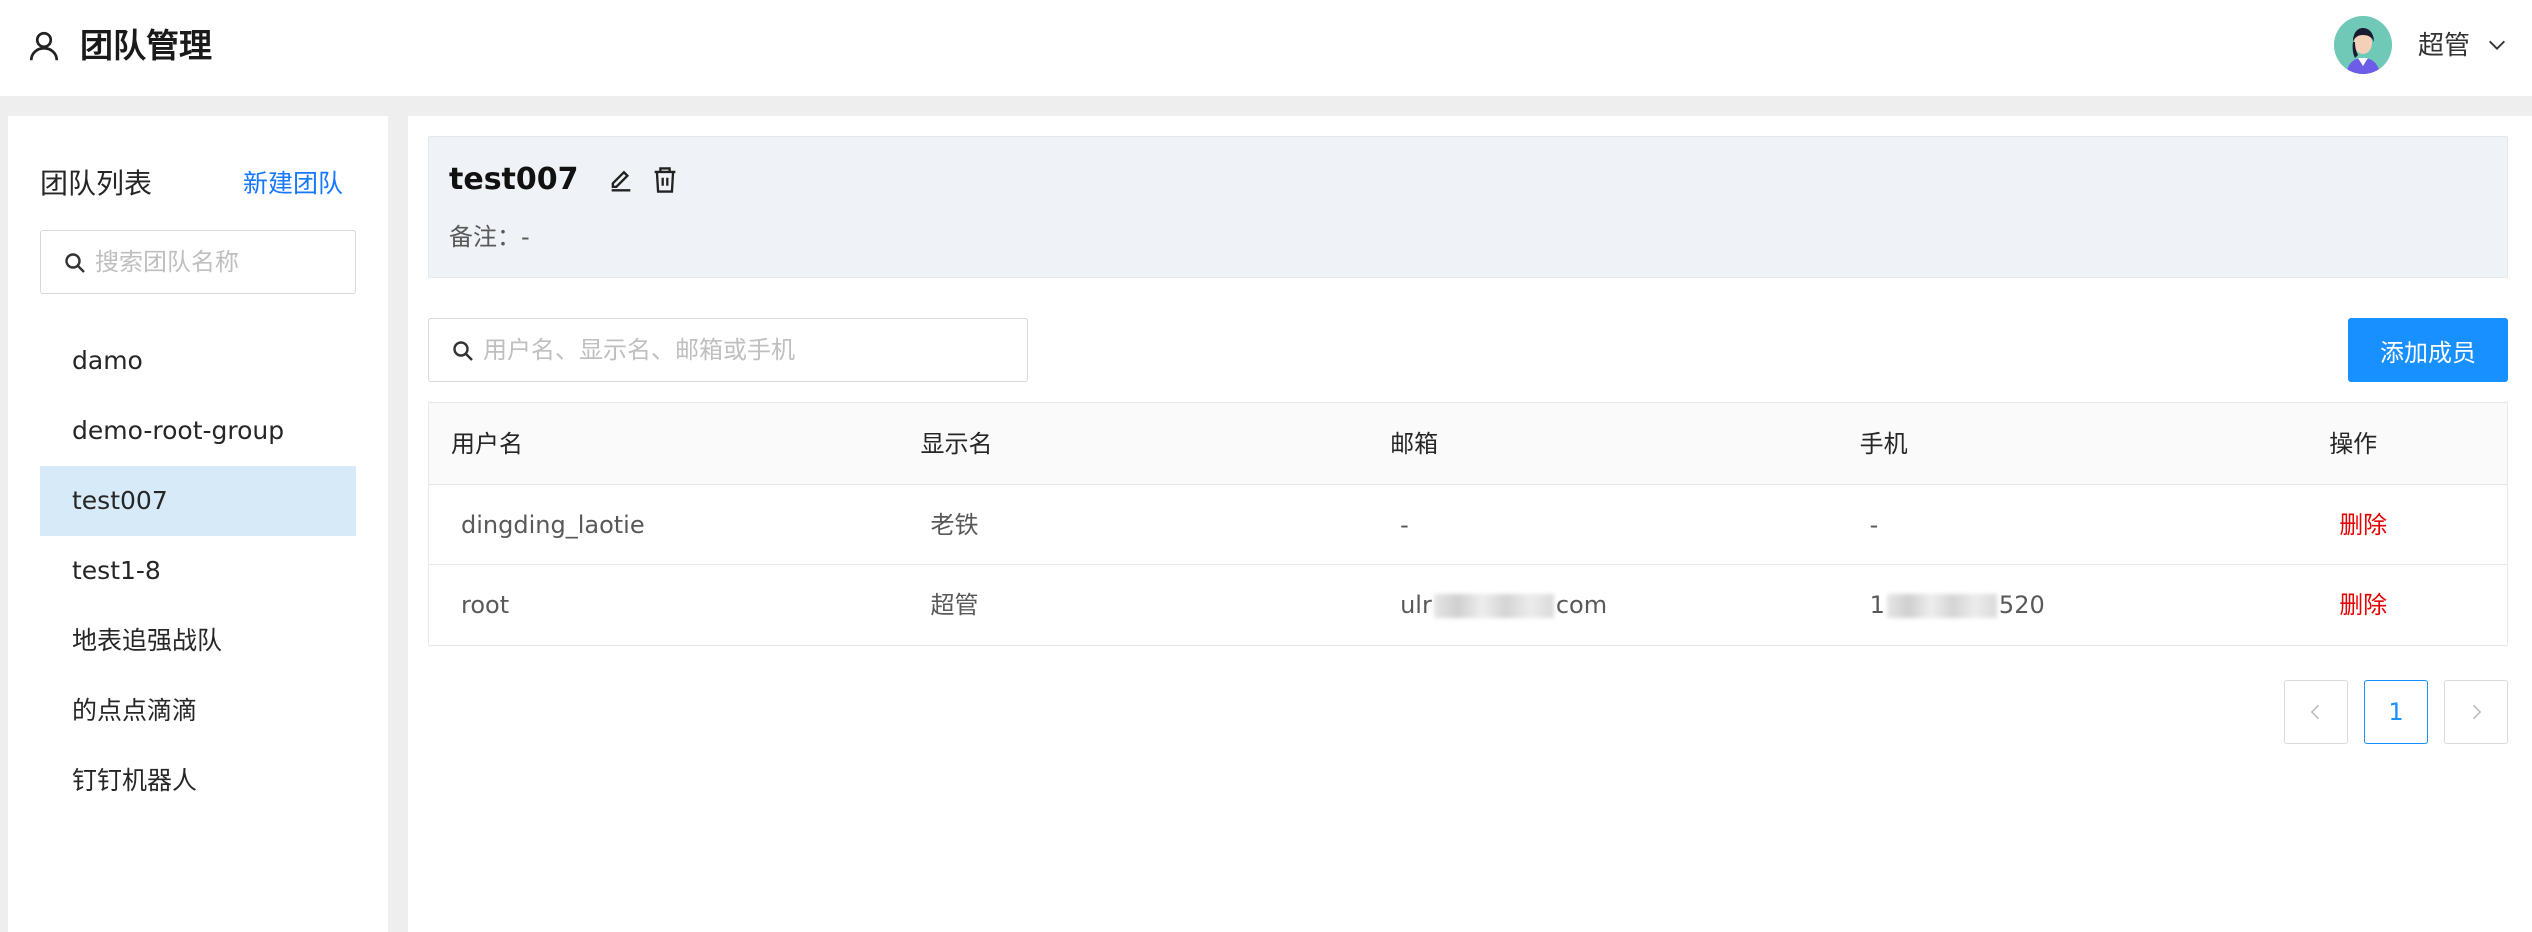  What do you see at coordinates (96, 183) in the screenshot?
I see `team-list-title: 团队列表` at bounding box center [96, 183].